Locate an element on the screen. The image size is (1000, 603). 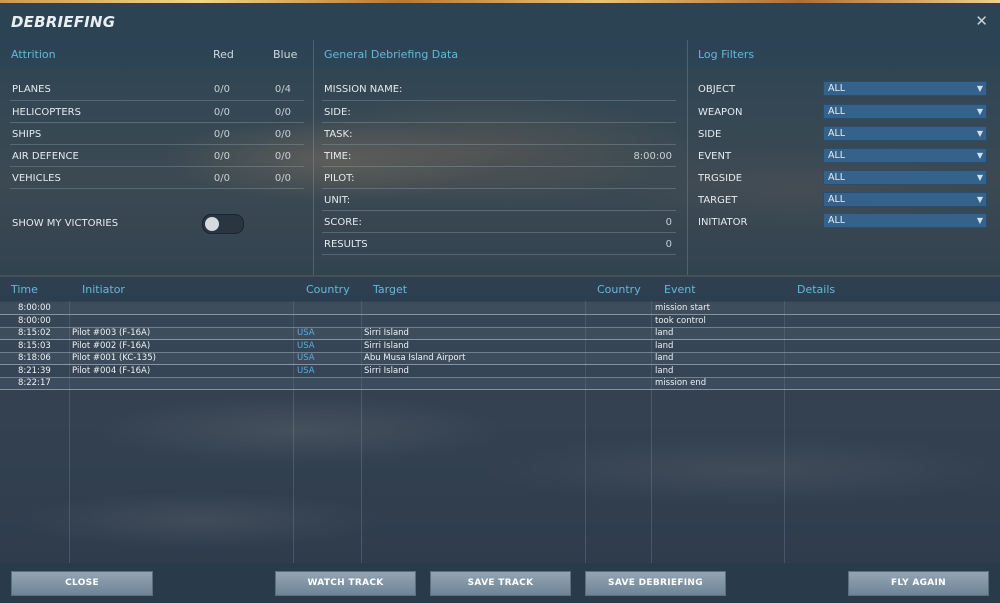
attrition-red-column: Red is located at coordinates (223, 54).